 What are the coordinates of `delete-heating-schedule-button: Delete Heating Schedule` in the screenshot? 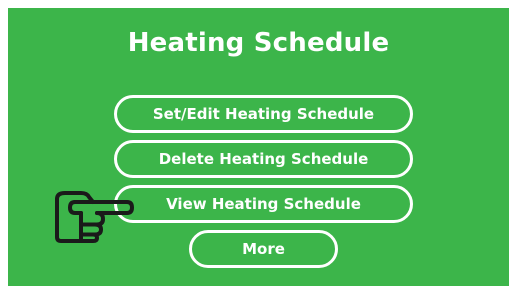 It's located at (263, 159).